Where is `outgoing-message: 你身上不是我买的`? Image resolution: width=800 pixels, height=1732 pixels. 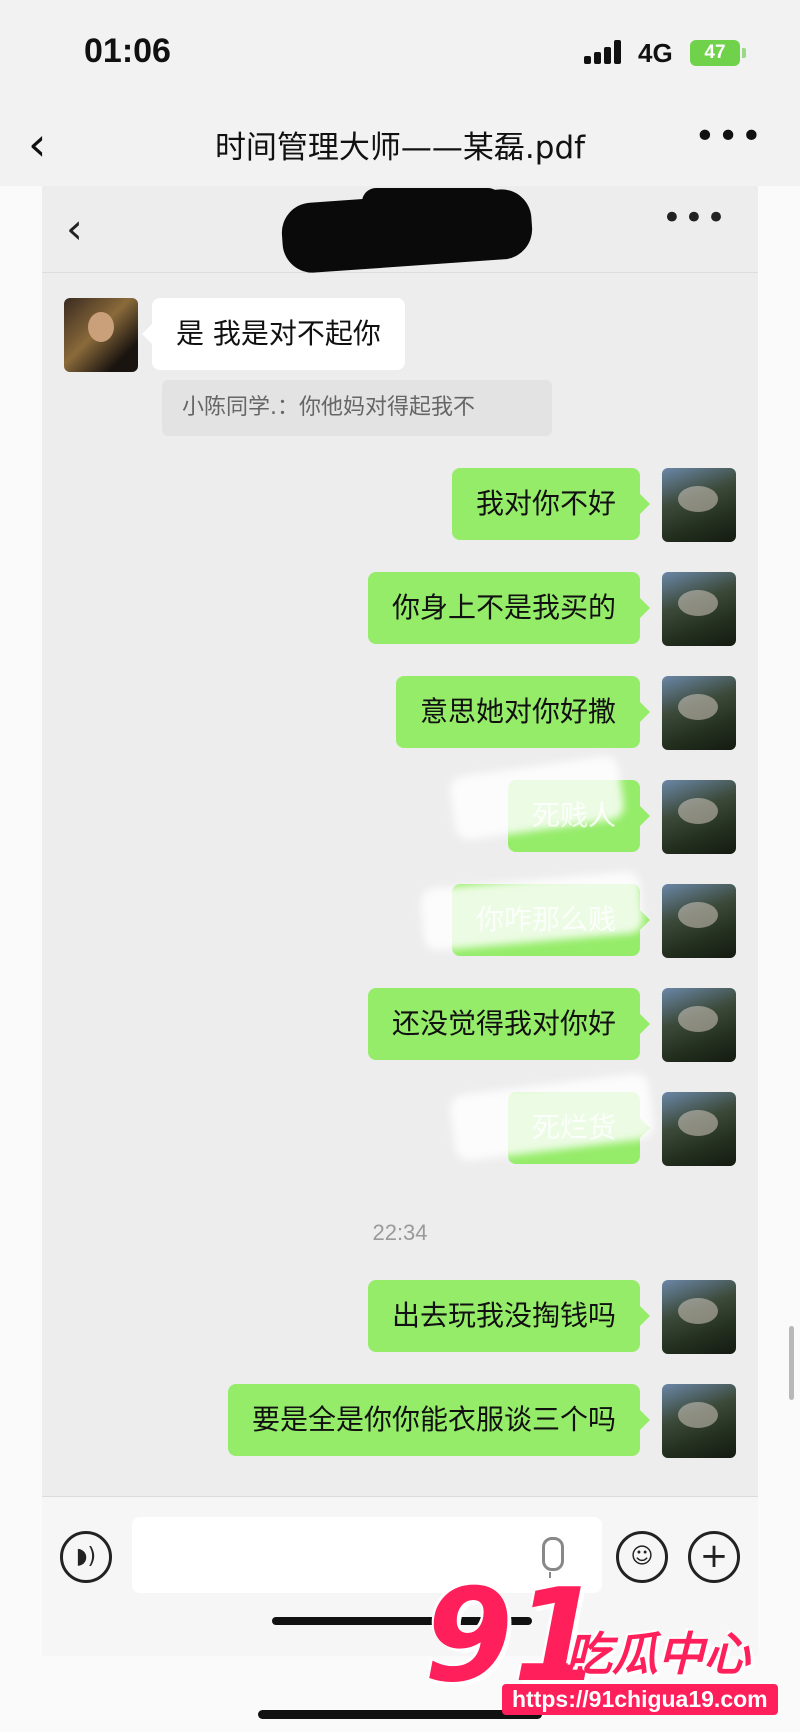 outgoing-message: 你身上不是我买的 is located at coordinates (509, 608).